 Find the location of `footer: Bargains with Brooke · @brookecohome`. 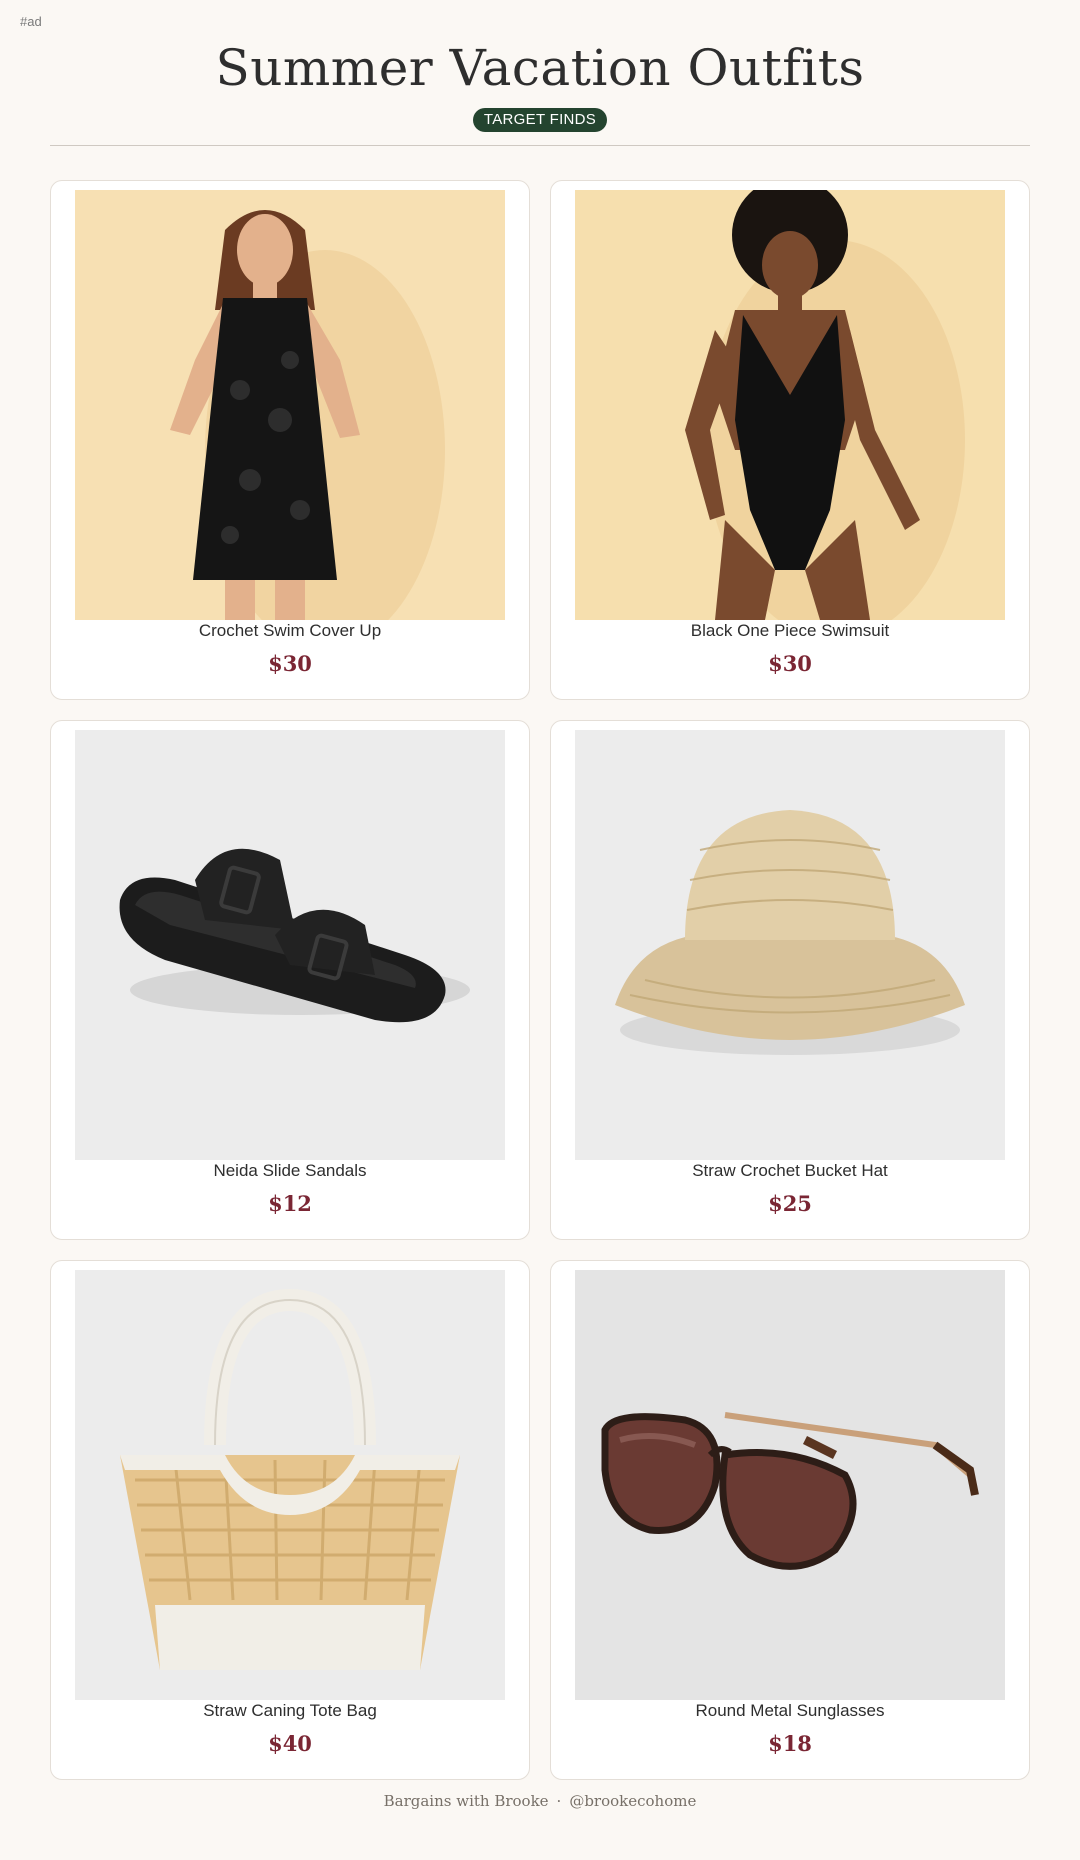

footer: Bargains with Brooke · @brookecohome is located at coordinates (540, 1801).